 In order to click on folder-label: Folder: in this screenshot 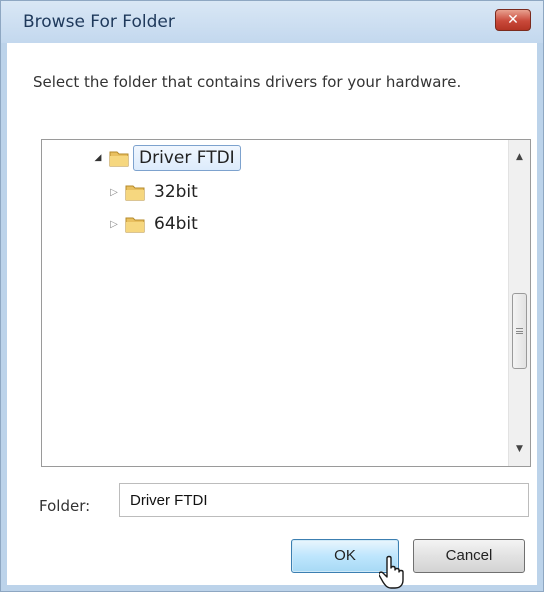, I will do `click(65, 506)`.